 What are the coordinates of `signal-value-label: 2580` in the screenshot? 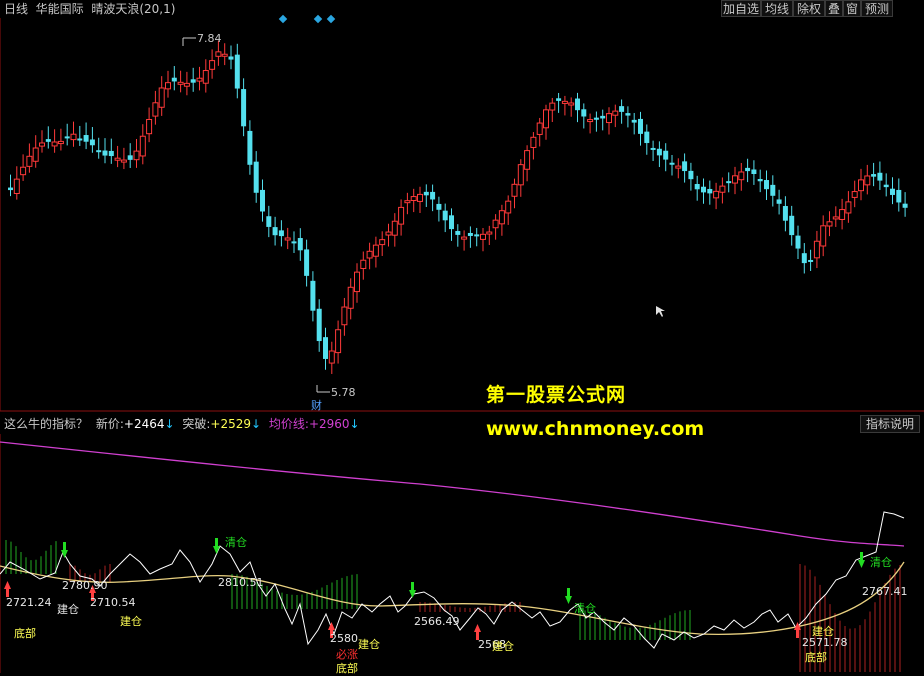 It's located at (344, 638).